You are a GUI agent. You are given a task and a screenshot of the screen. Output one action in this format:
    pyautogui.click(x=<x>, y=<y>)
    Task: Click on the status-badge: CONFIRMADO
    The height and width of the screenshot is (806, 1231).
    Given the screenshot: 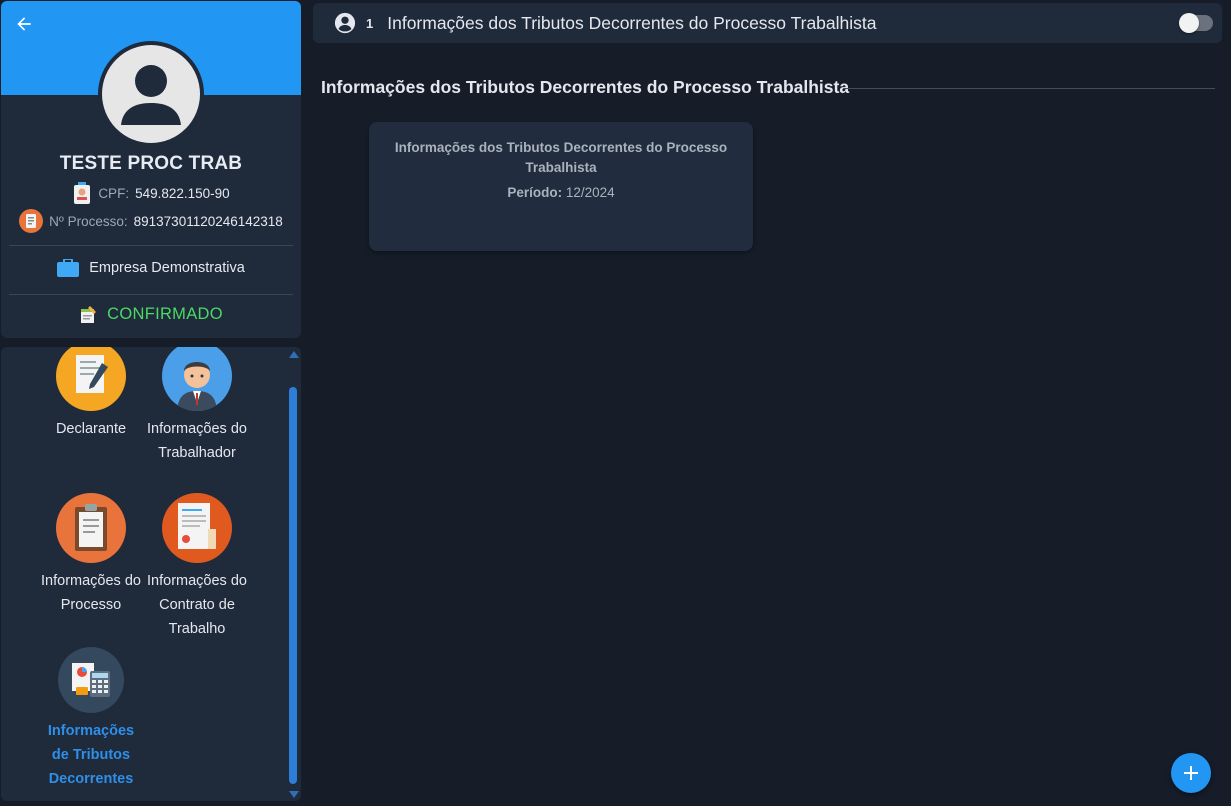 What is the action you would take?
    pyautogui.click(x=165, y=314)
    